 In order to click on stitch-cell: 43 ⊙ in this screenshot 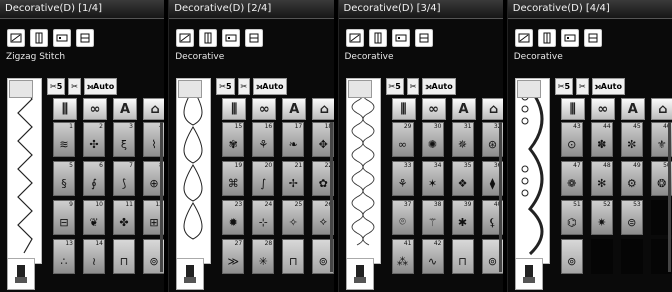, I will do `click(571, 139)`.